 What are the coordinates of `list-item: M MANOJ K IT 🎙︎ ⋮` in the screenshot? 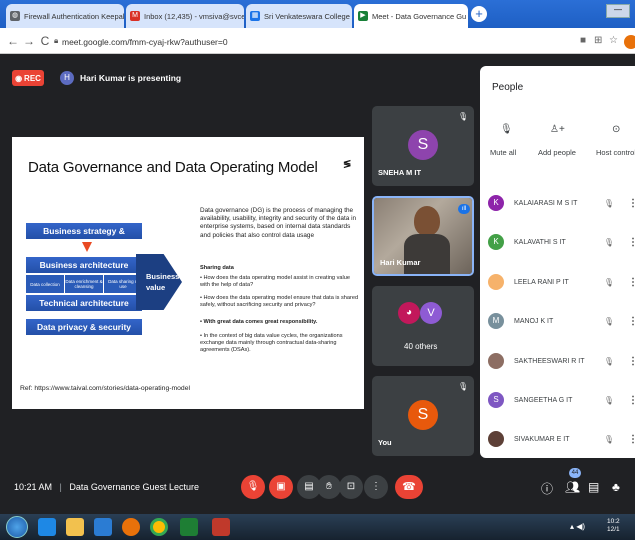 It's located at (561, 321).